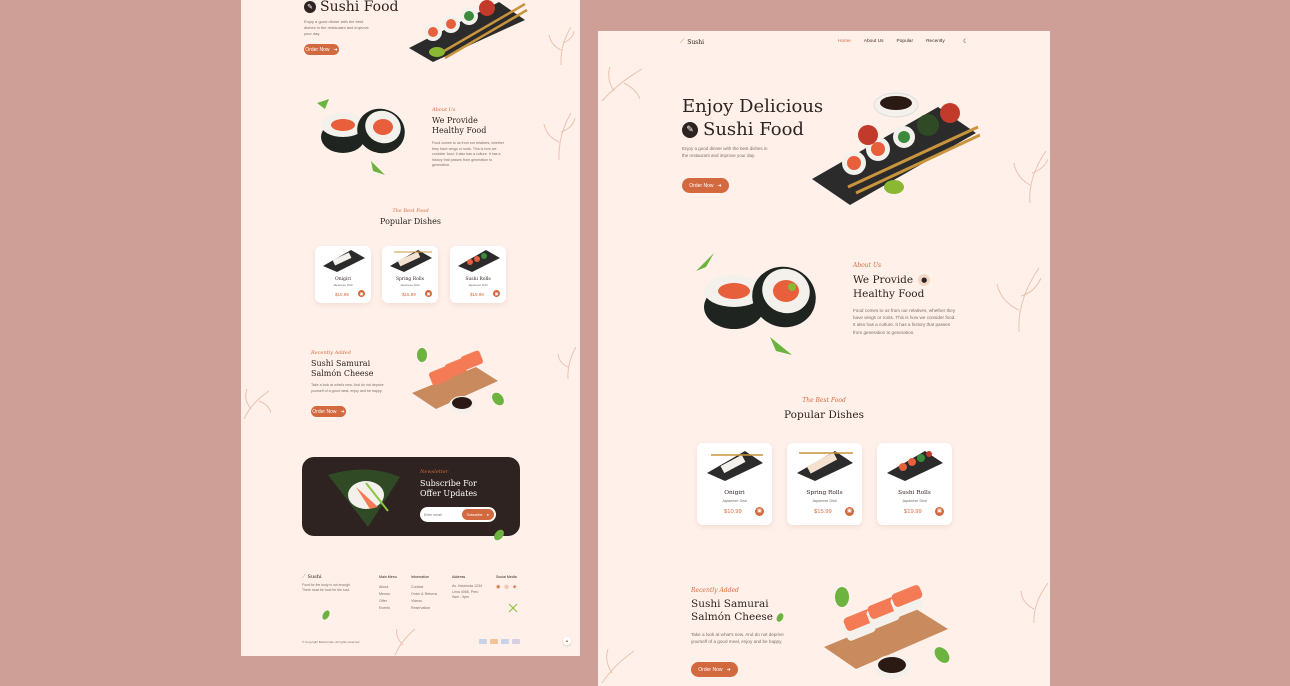 This screenshot has height=686, width=1290. I want to click on nav-item-popular: Popular, so click(905, 41).